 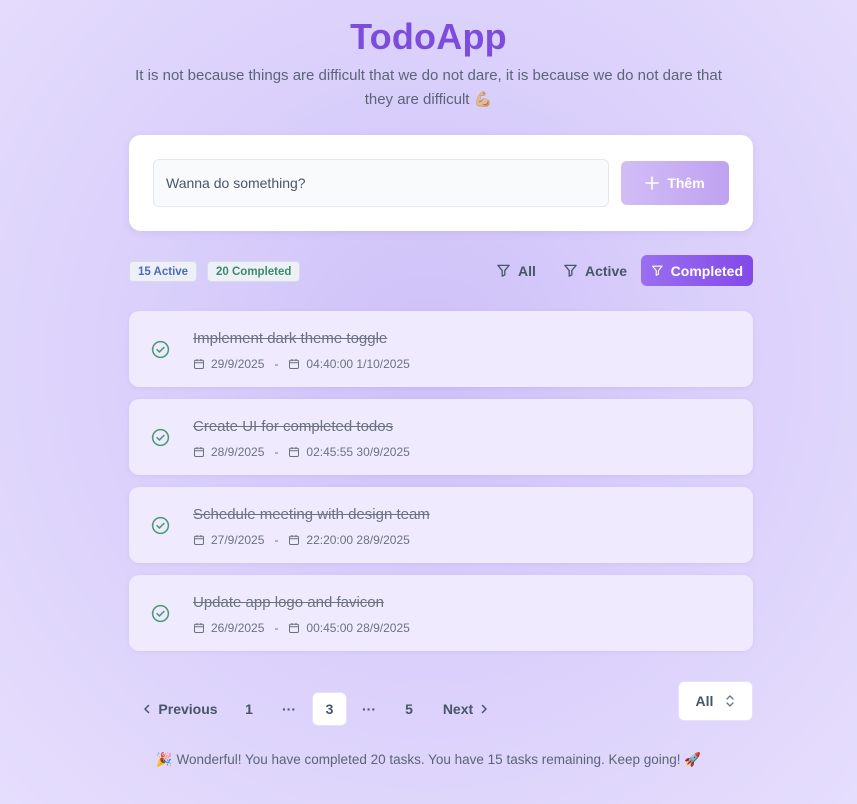 What do you see at coordinates (358, 364) in the screenshot?
I see `todo-completed-date: 04:40:00 1/10/2025` at bounding box center [358, 364].